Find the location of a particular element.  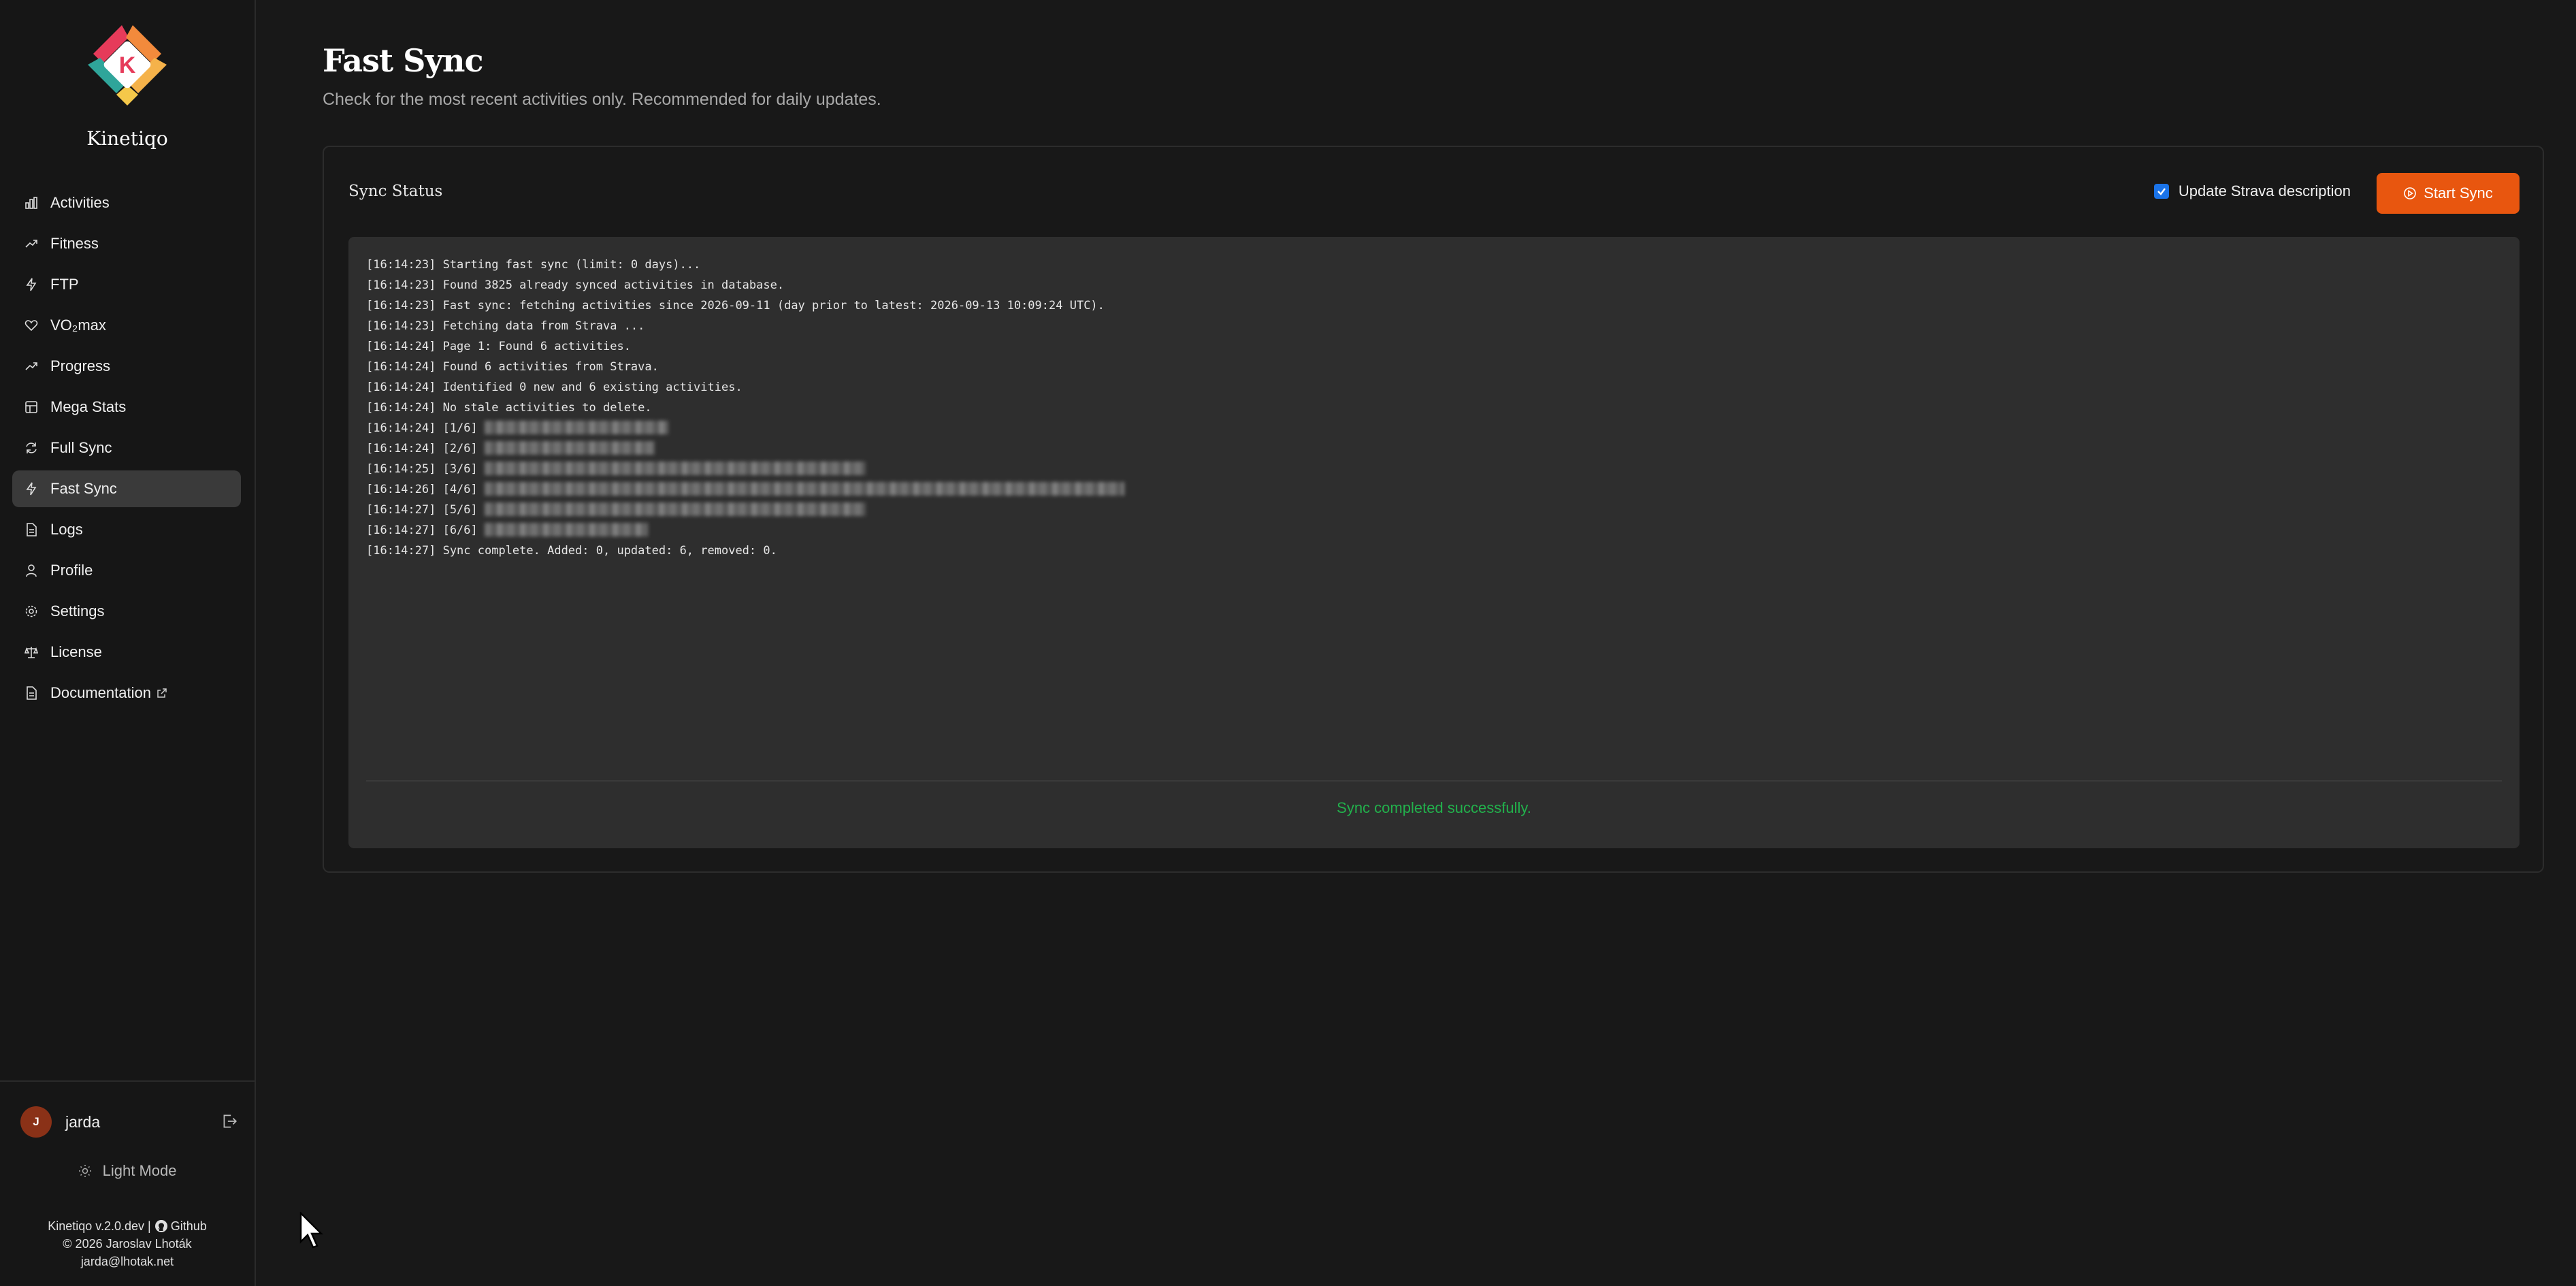

sidebar-item-label: Fast Sync is located at coordinates (83, 488).